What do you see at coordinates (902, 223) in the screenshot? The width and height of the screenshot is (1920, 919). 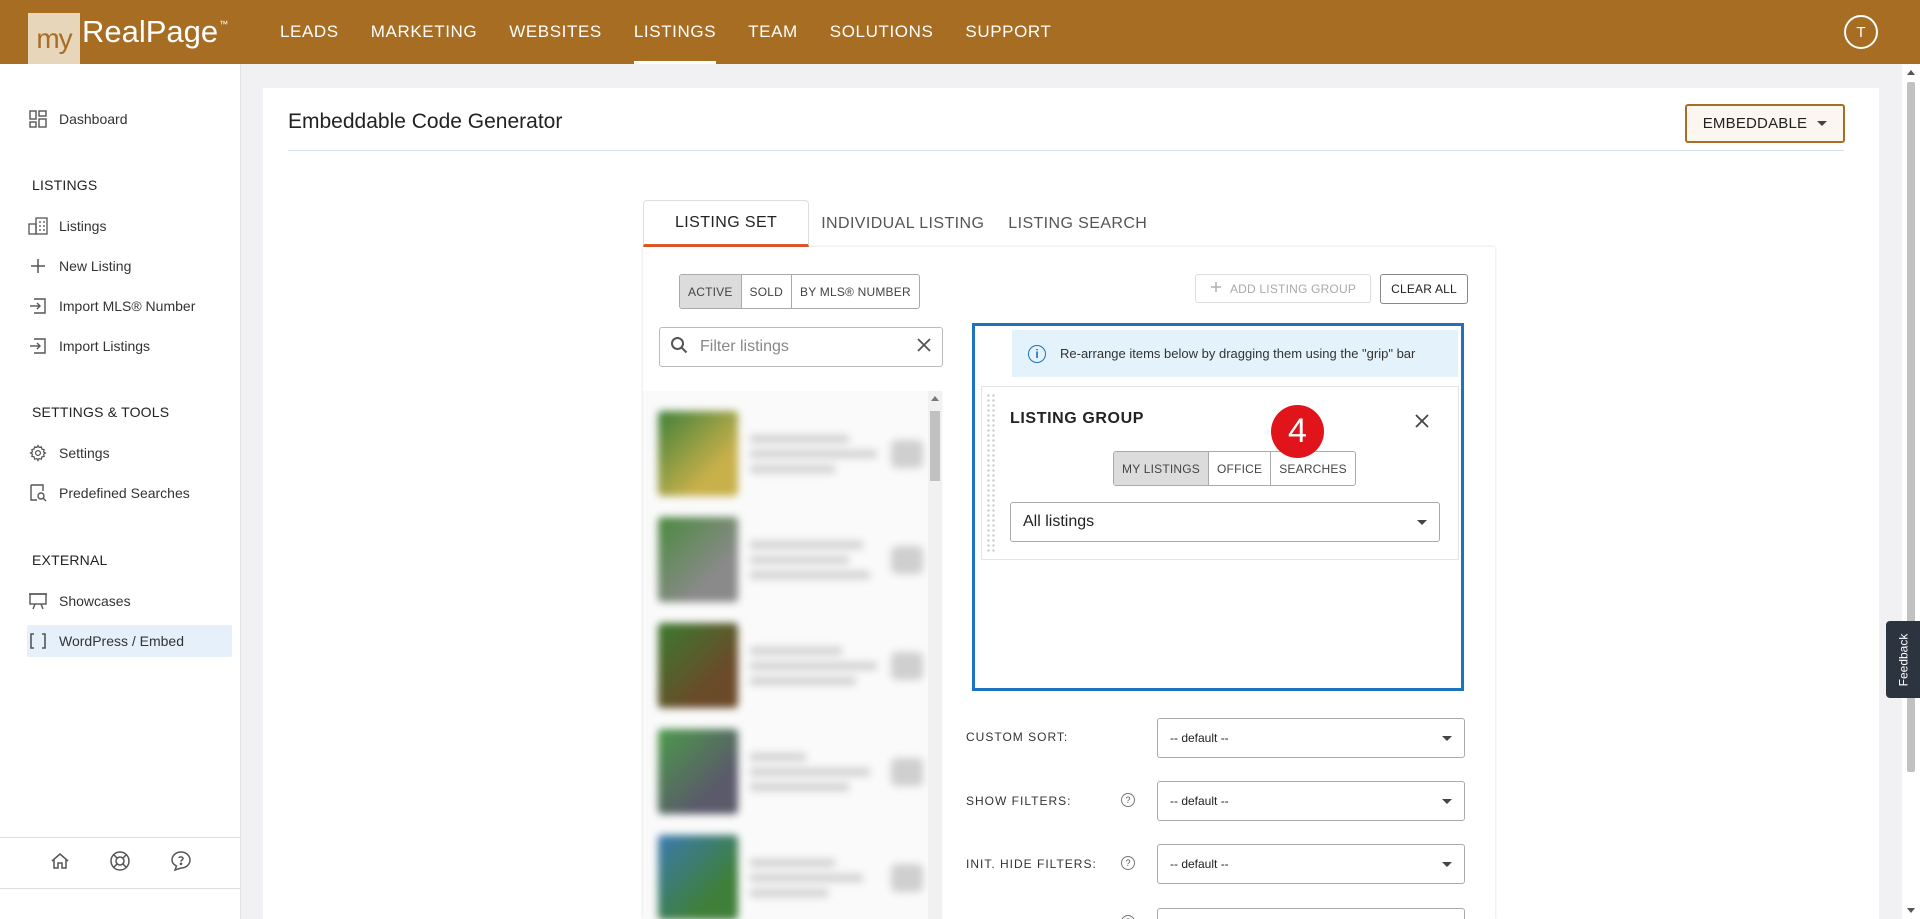 I see `tab-individual-listing: INDIVIDUAL LISTING` at bounding box center [902, 223].